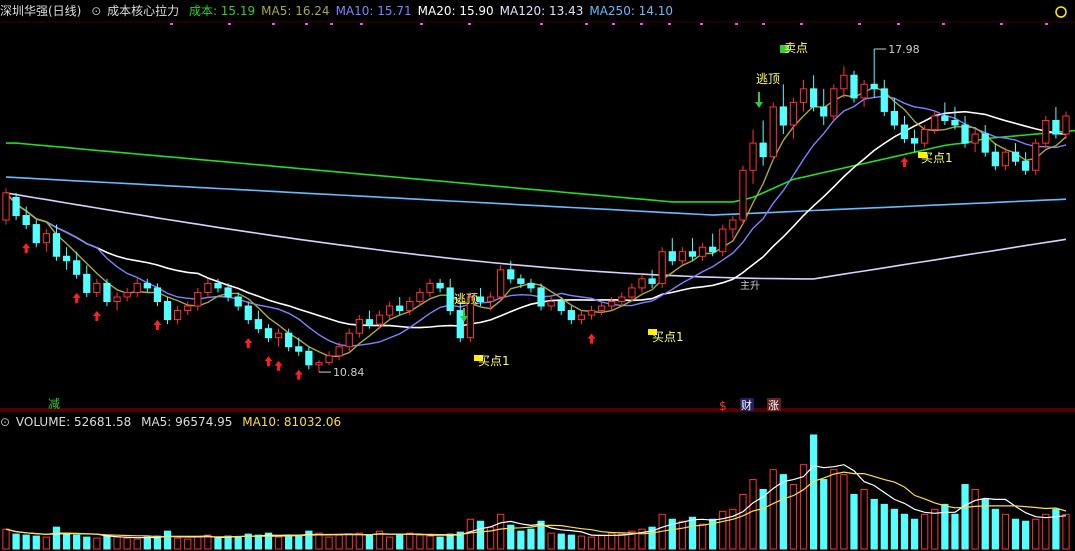 The image size is (1075, 551). Describe the element at coordinates (536, 196) in the screenshot. I see `ma250-line` at that location.